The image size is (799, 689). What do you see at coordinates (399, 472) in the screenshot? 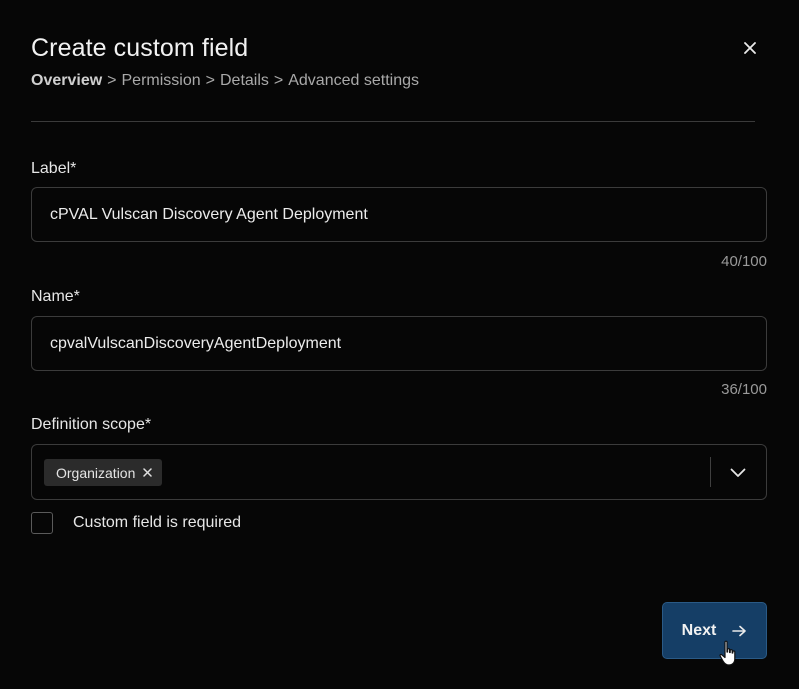
I see `definition-scope-select: Organization` at bounding box center [399, 472].